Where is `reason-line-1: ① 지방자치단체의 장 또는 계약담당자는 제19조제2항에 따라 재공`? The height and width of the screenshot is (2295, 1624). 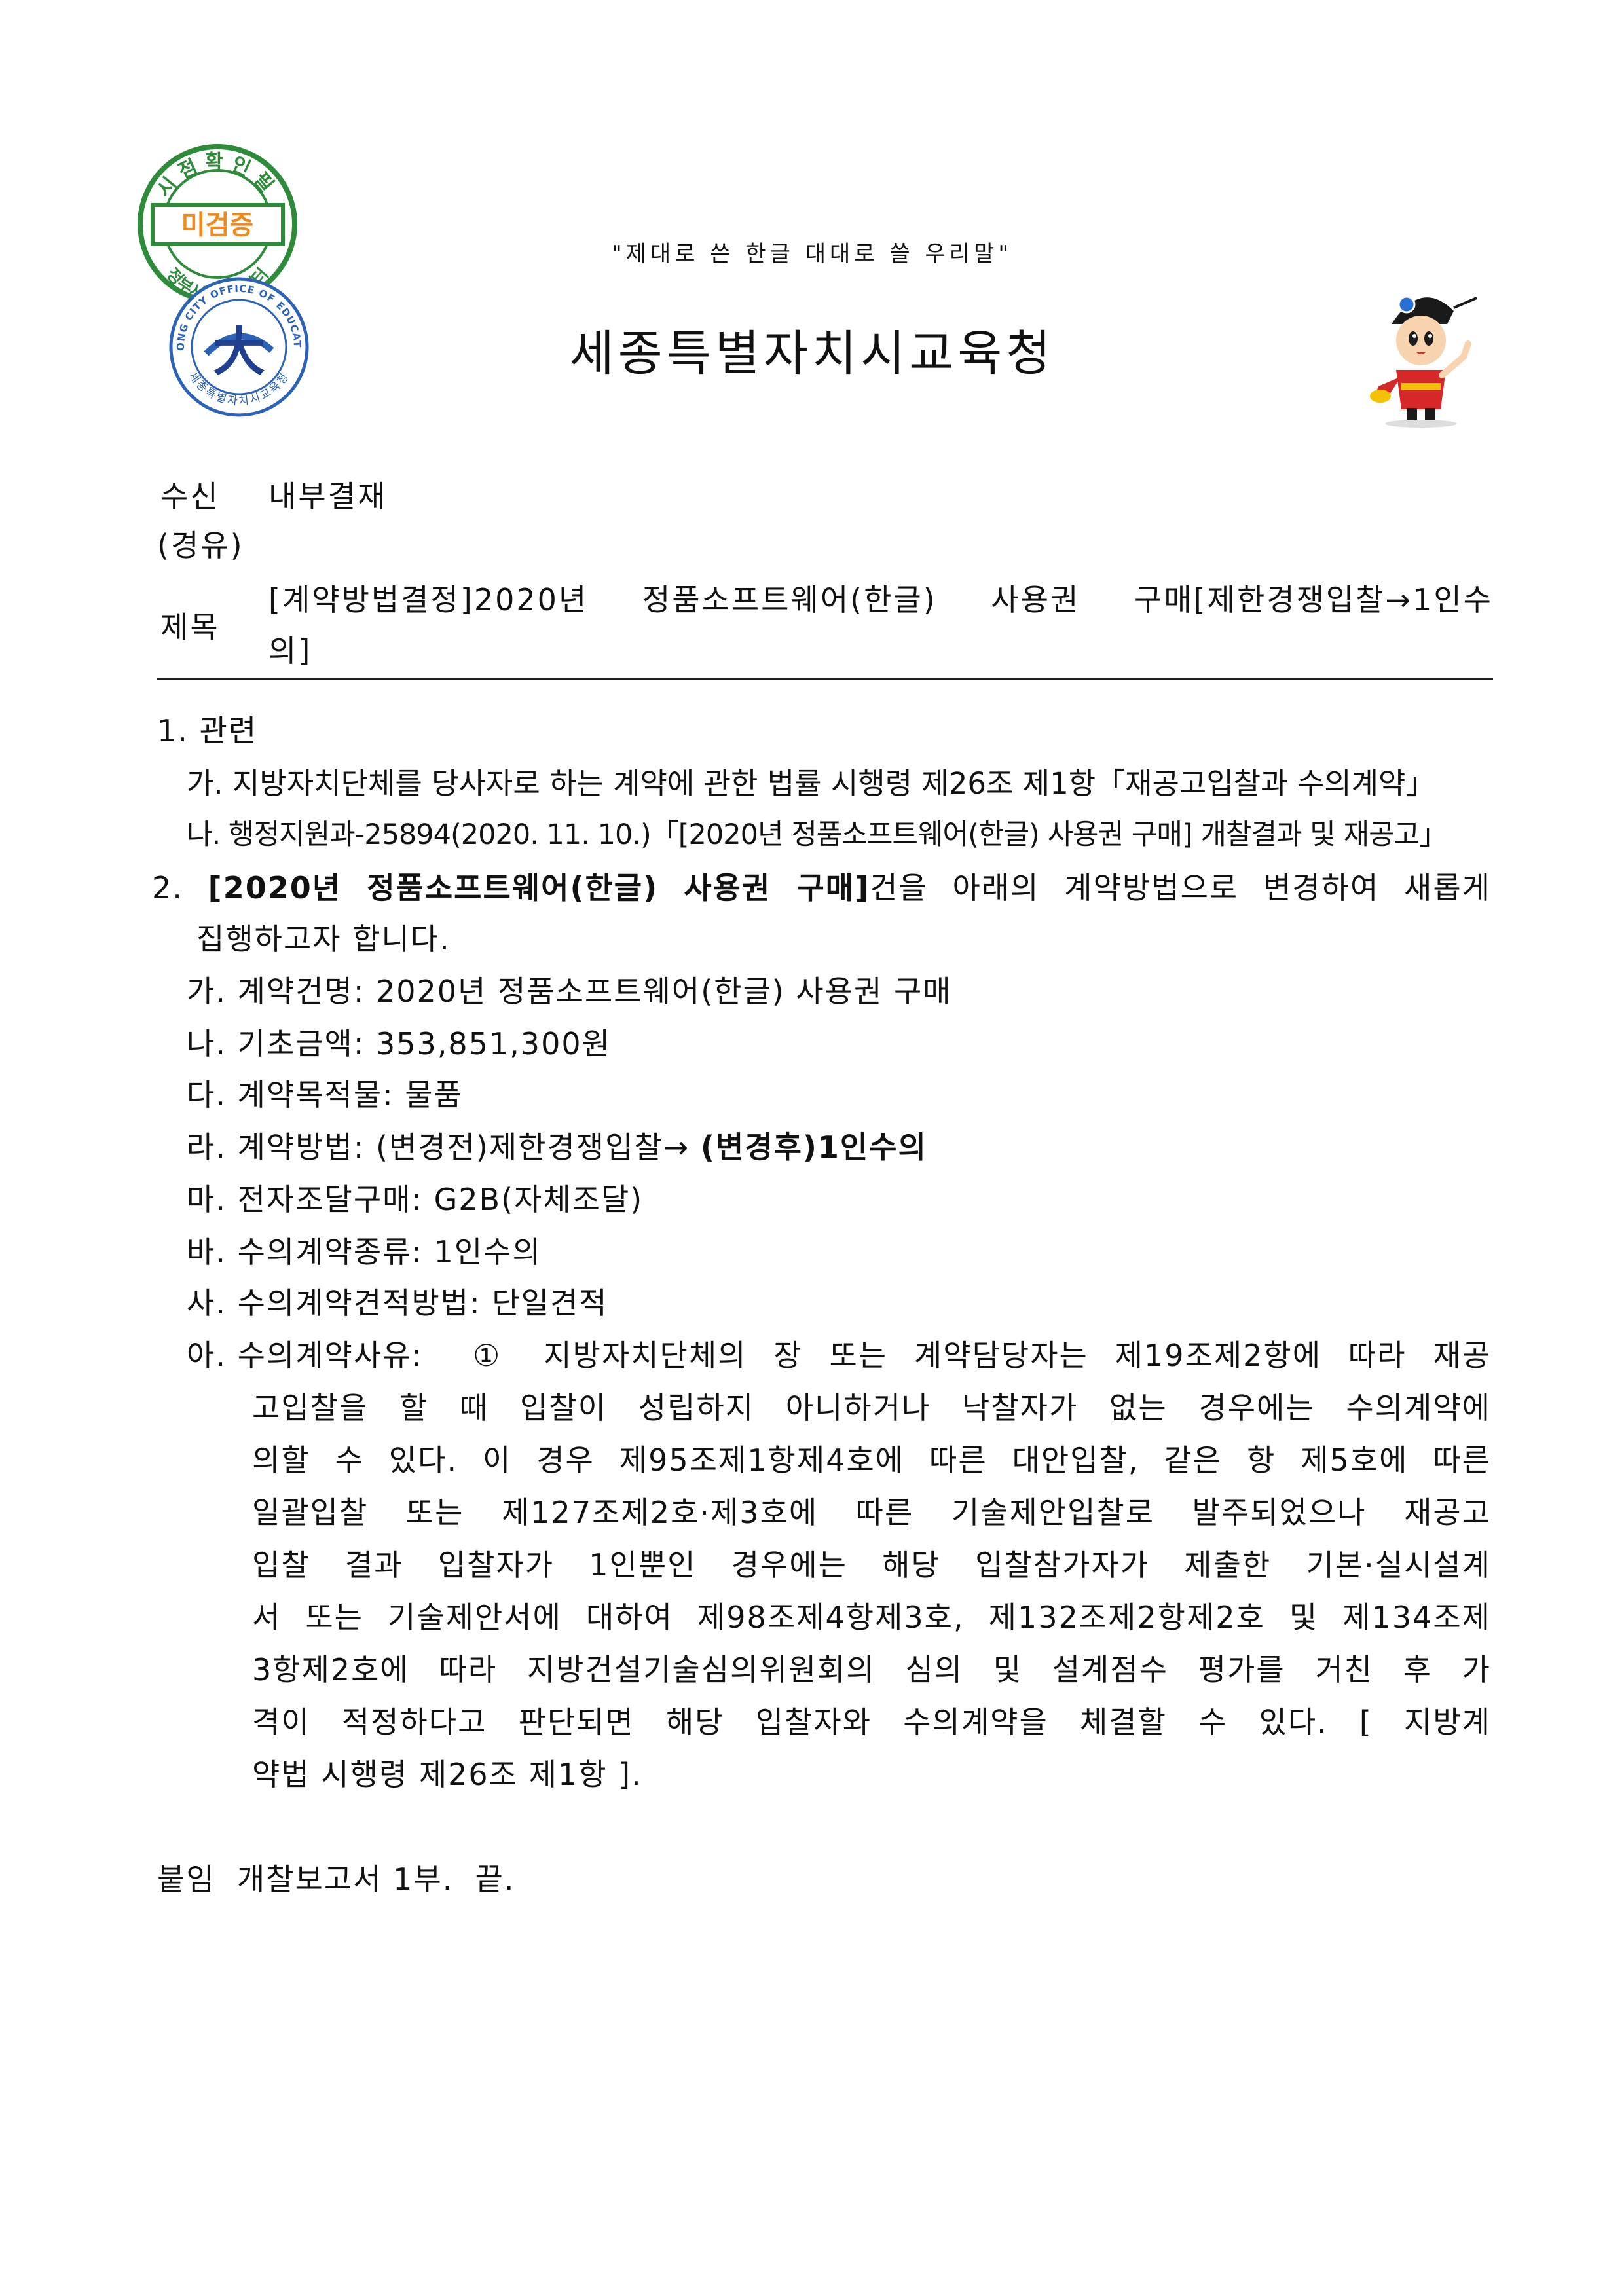 reason-line-1: ① 지방자치단체의 장 또는 계약담당자는 제19조제2항에 따라 재공 is located at coordinates (982, 1355).